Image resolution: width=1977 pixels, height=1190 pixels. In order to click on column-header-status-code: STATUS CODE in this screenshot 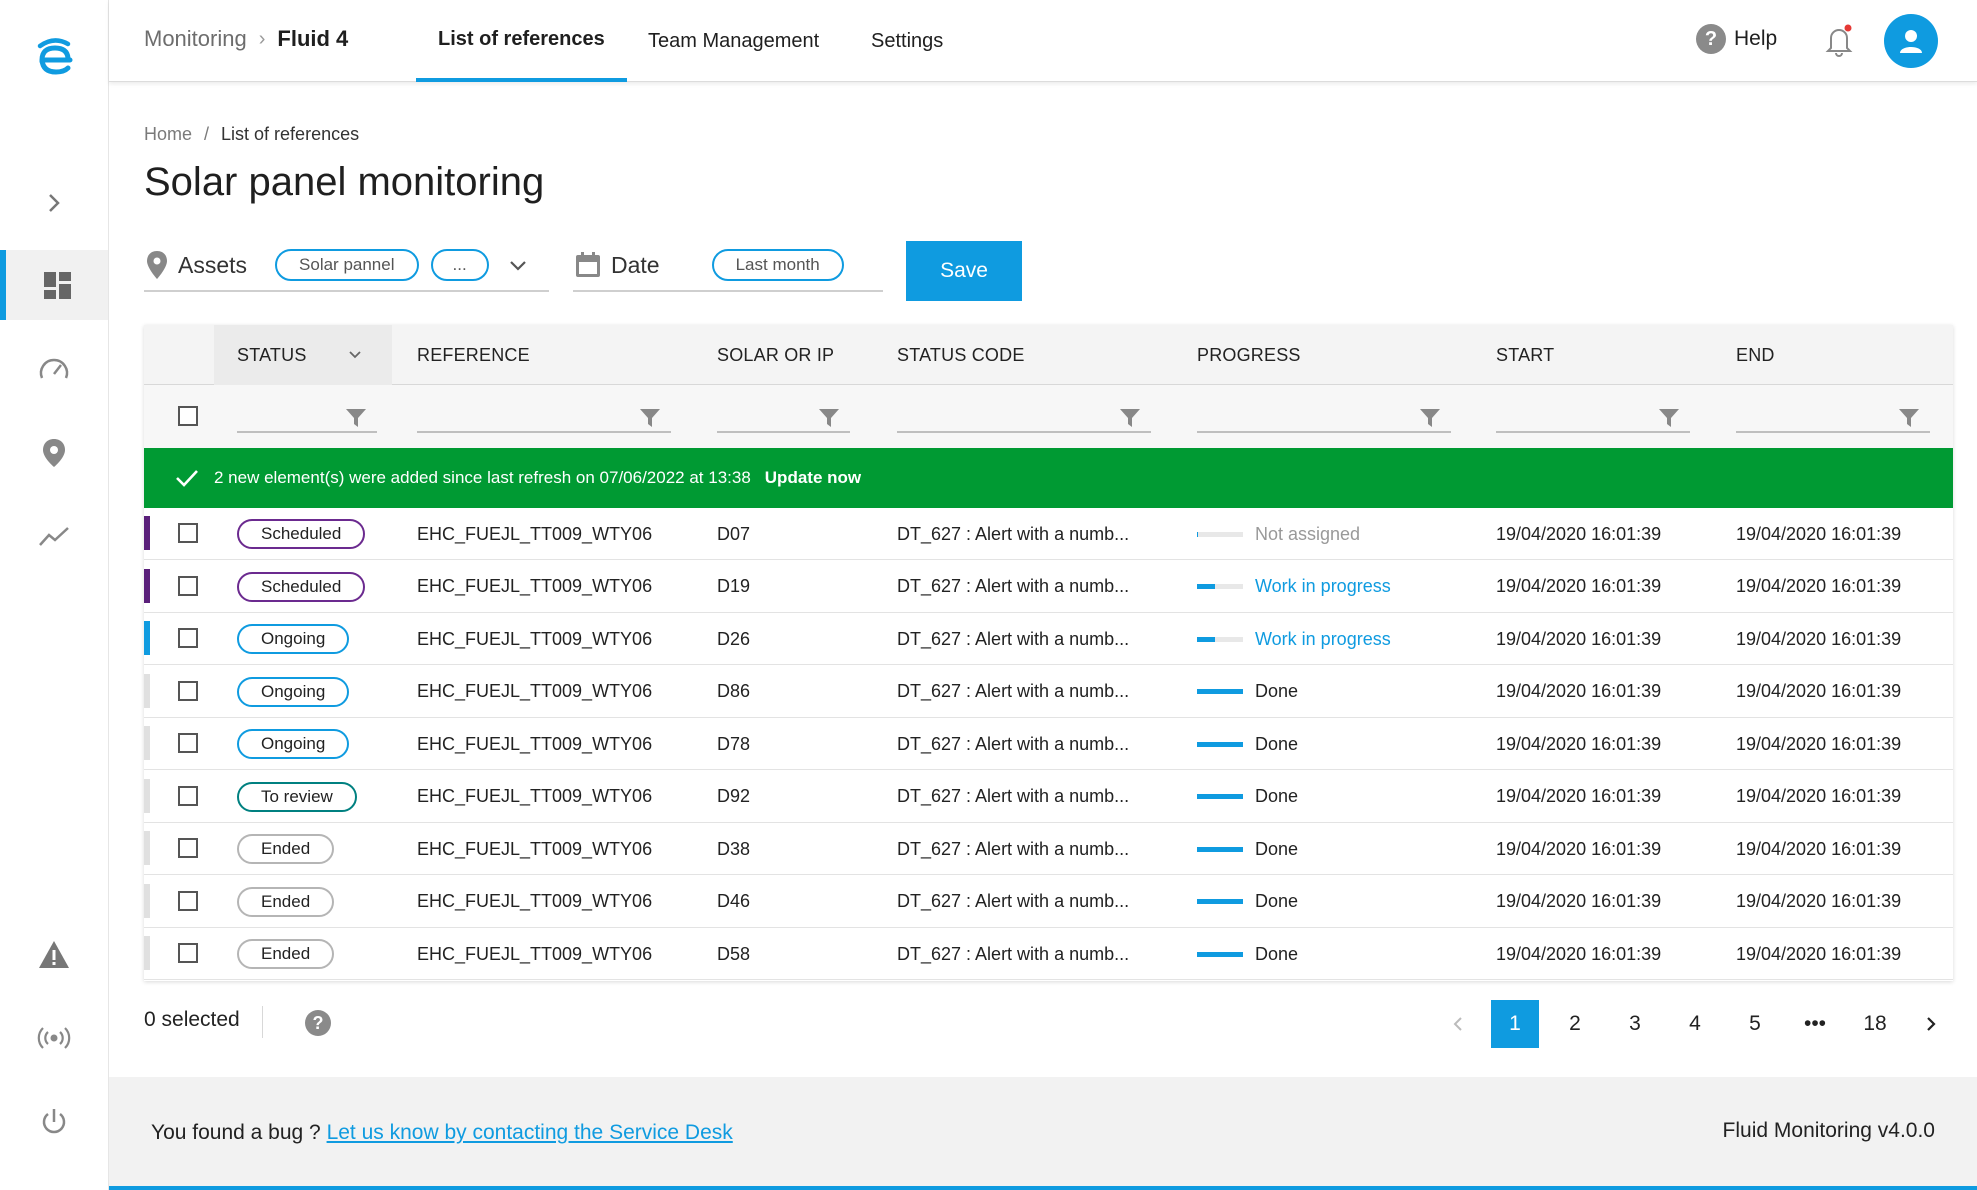, I will do `click(961, 355)`.